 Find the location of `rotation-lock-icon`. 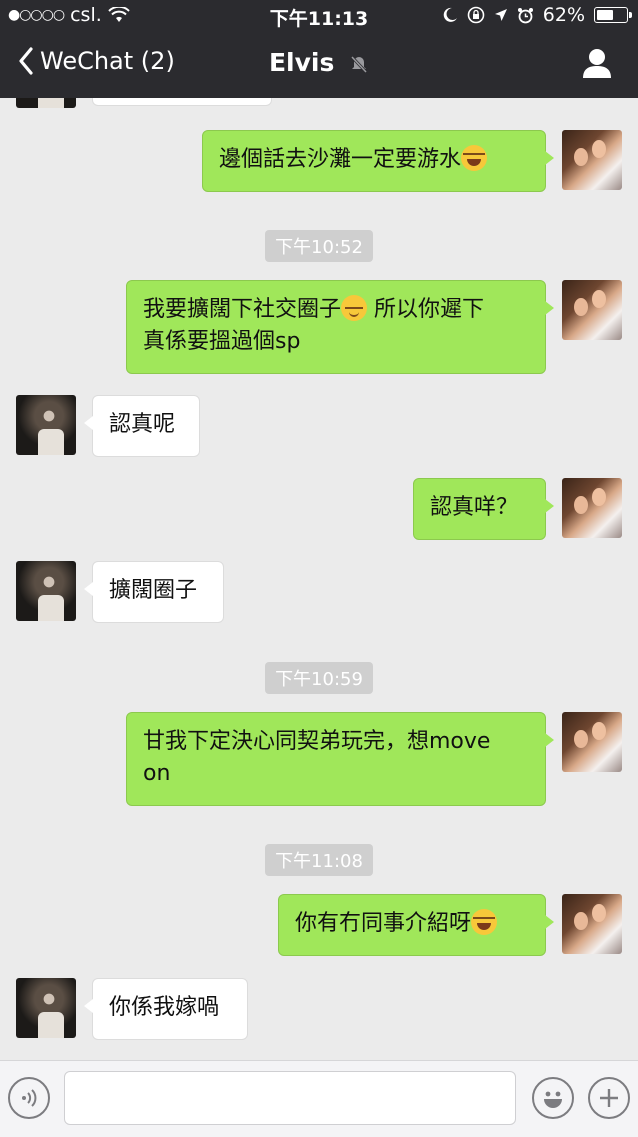

rotation-lock-icon is located at coordinates (476, 15).